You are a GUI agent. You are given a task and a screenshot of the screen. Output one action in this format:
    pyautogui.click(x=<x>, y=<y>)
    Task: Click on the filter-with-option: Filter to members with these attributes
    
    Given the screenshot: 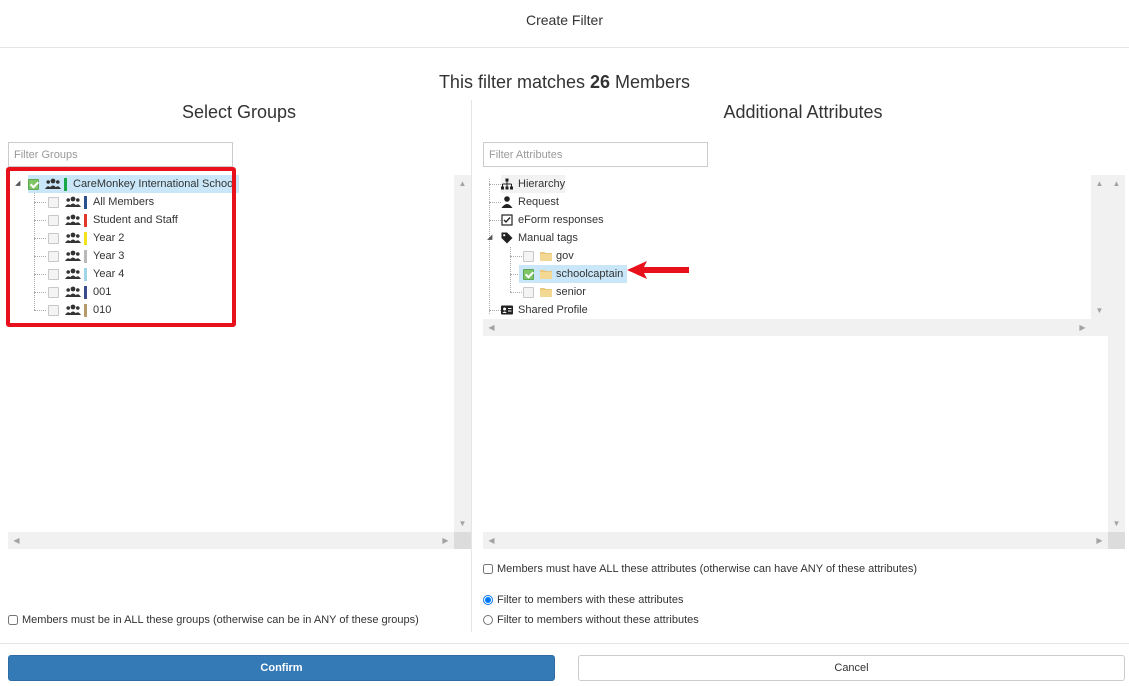 What is the action you would take?
    pyautogui.click(x=583, y=600)
    